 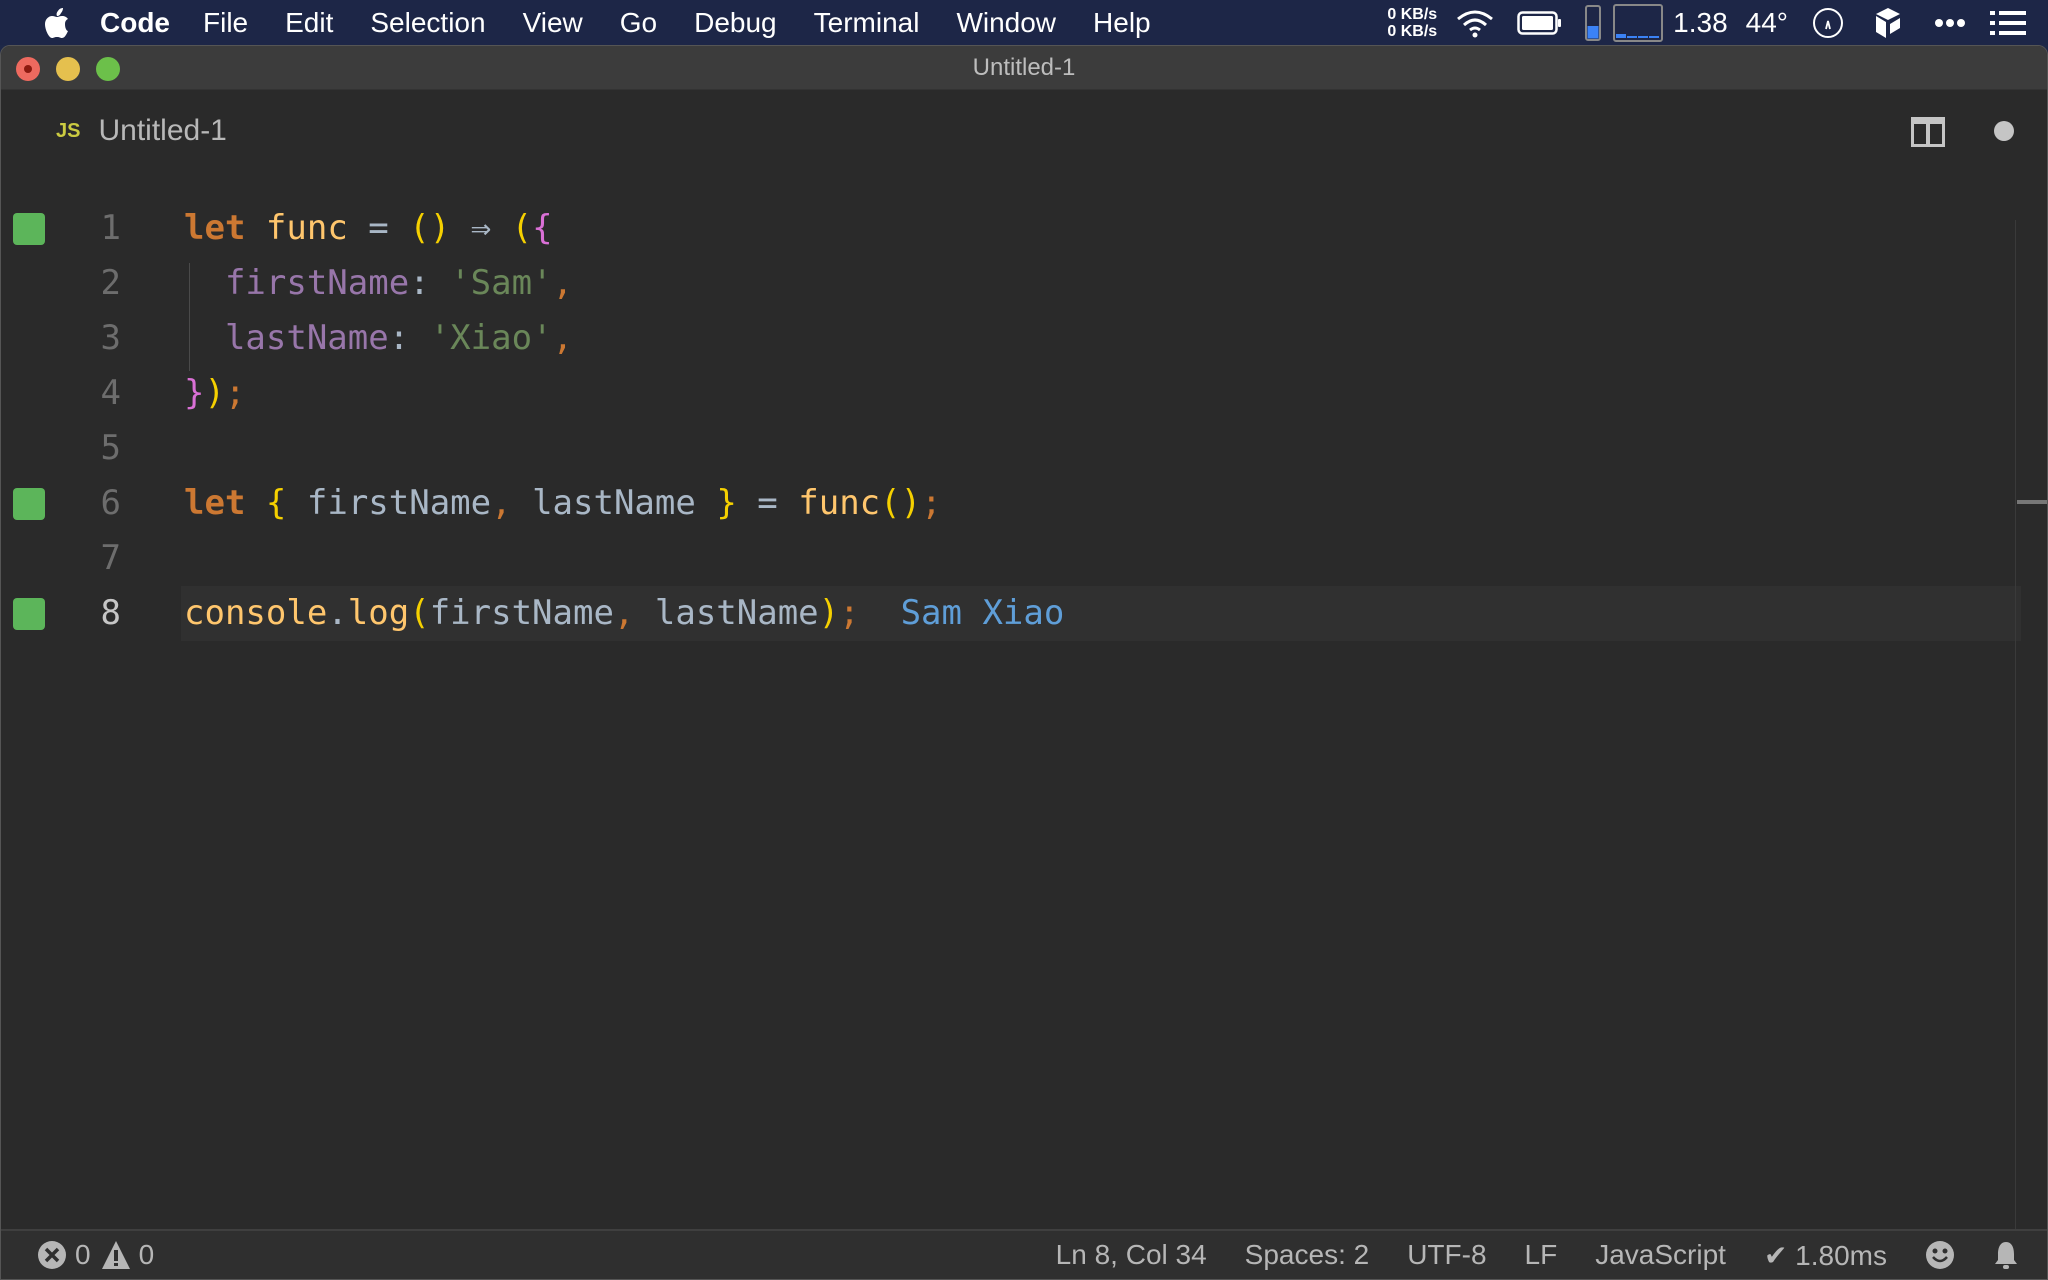 I want to click on menu-debug: Debug, so click(x=735, y=22).